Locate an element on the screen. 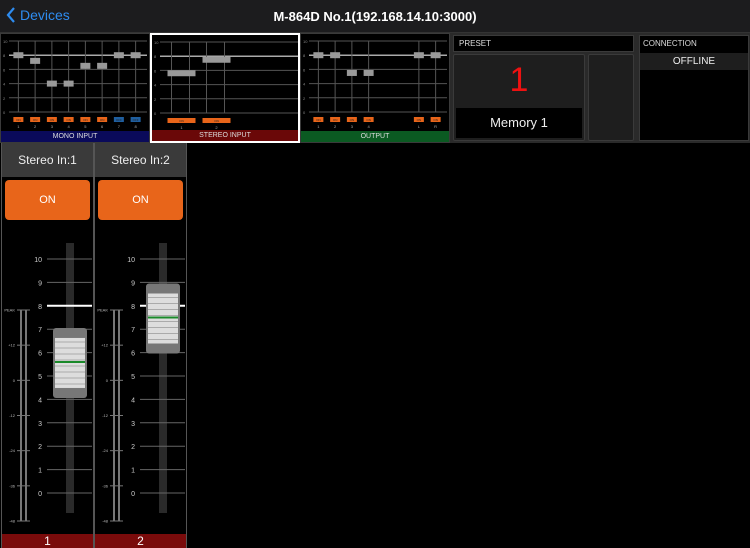 The image size is (750, 548). scale-label: 10 is located at coordinates (156, 42).